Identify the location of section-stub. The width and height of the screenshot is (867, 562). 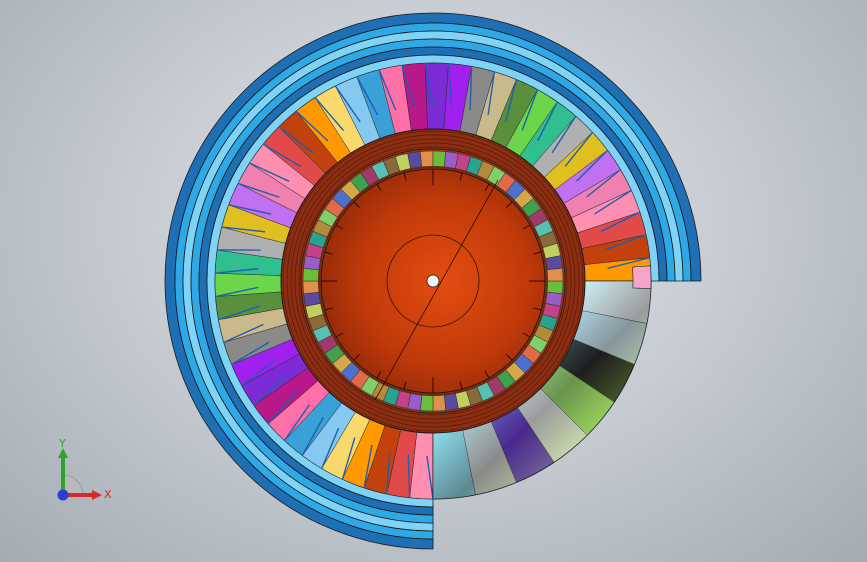
(642, 277).